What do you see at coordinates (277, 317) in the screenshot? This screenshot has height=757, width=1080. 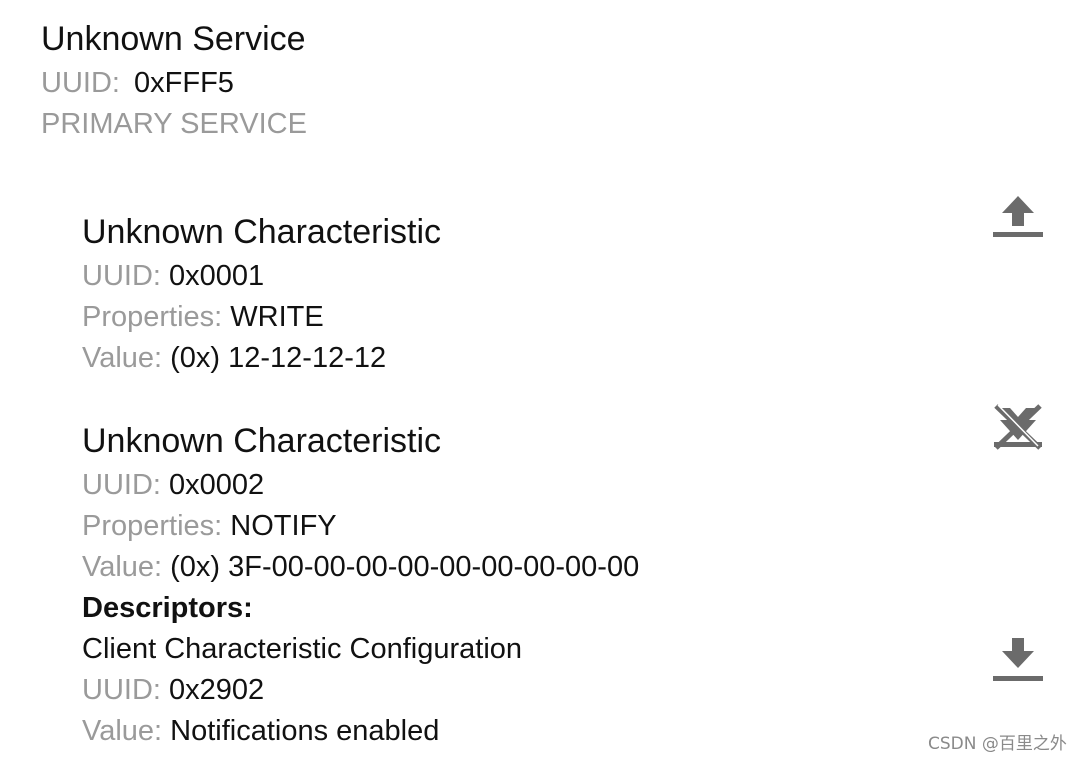 I see `characteristic-properties-value: WRITE` at bounding box center [277, 317].